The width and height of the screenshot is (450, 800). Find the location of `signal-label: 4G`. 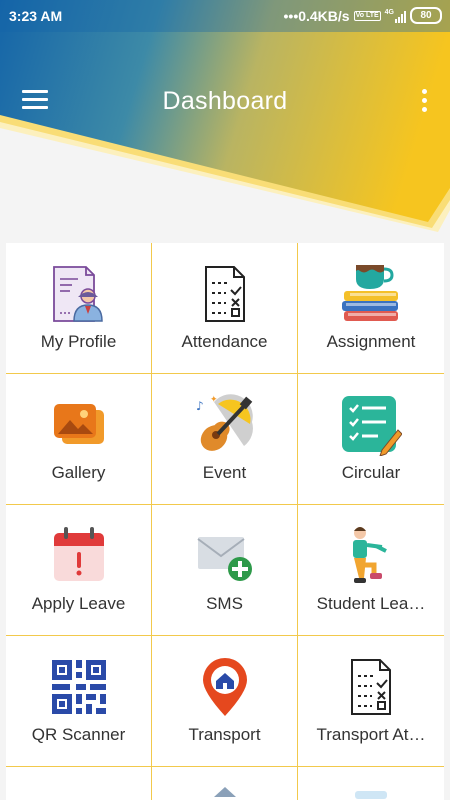

signal-label: 4G is located at coordinates (389, 12).